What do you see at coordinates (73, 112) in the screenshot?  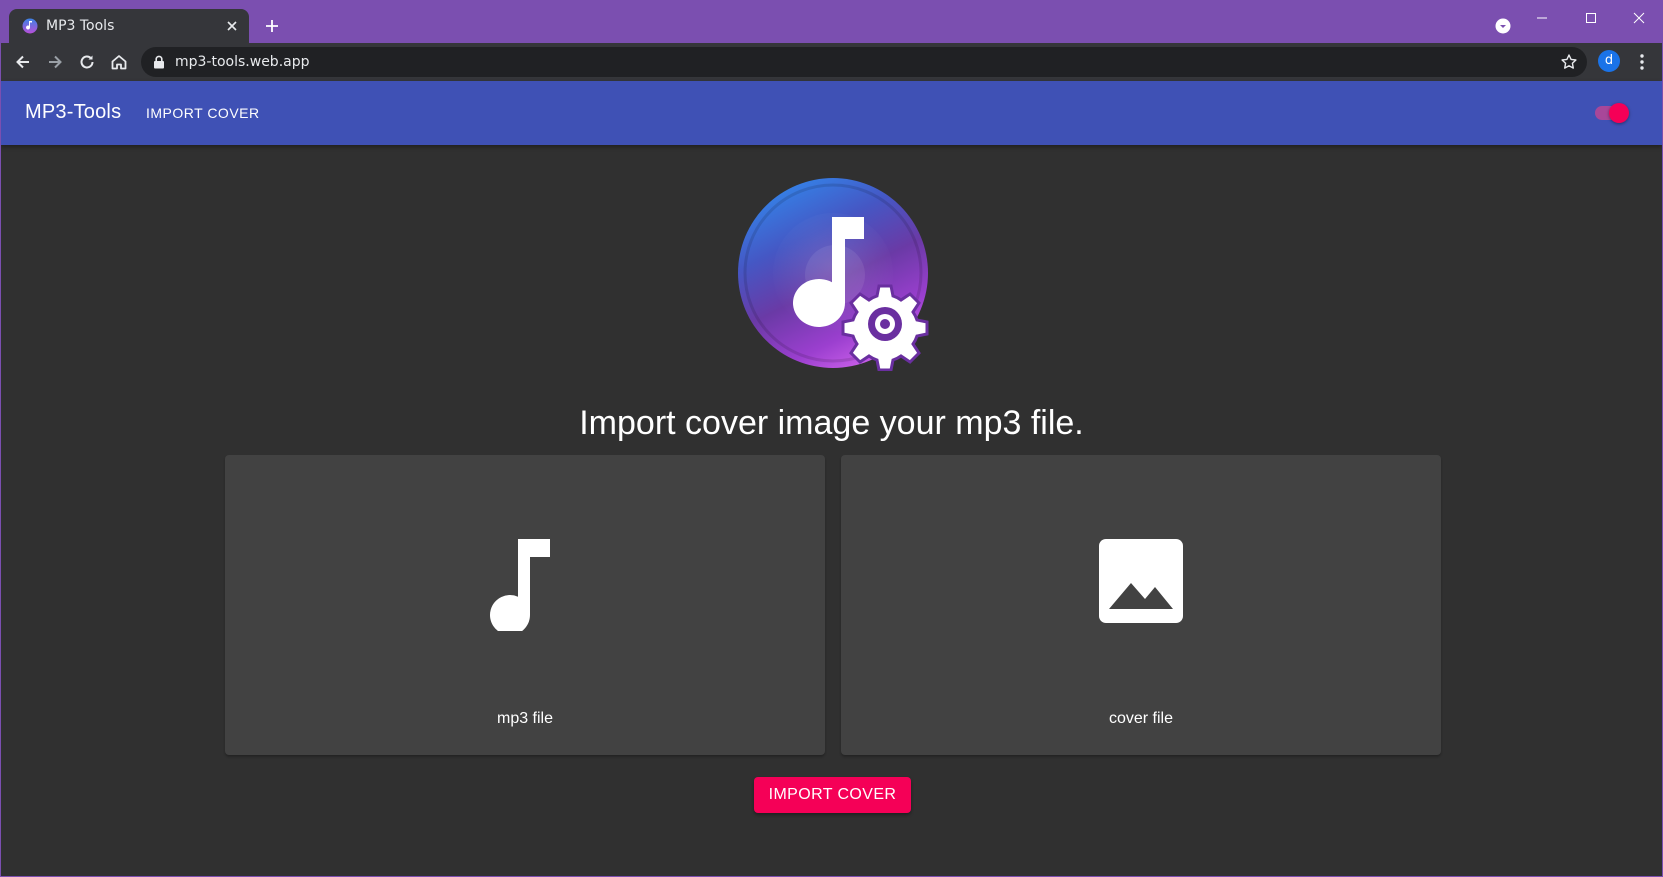 I see `app-brand-title: MP3-Tools` at bounding box center [73, 112].